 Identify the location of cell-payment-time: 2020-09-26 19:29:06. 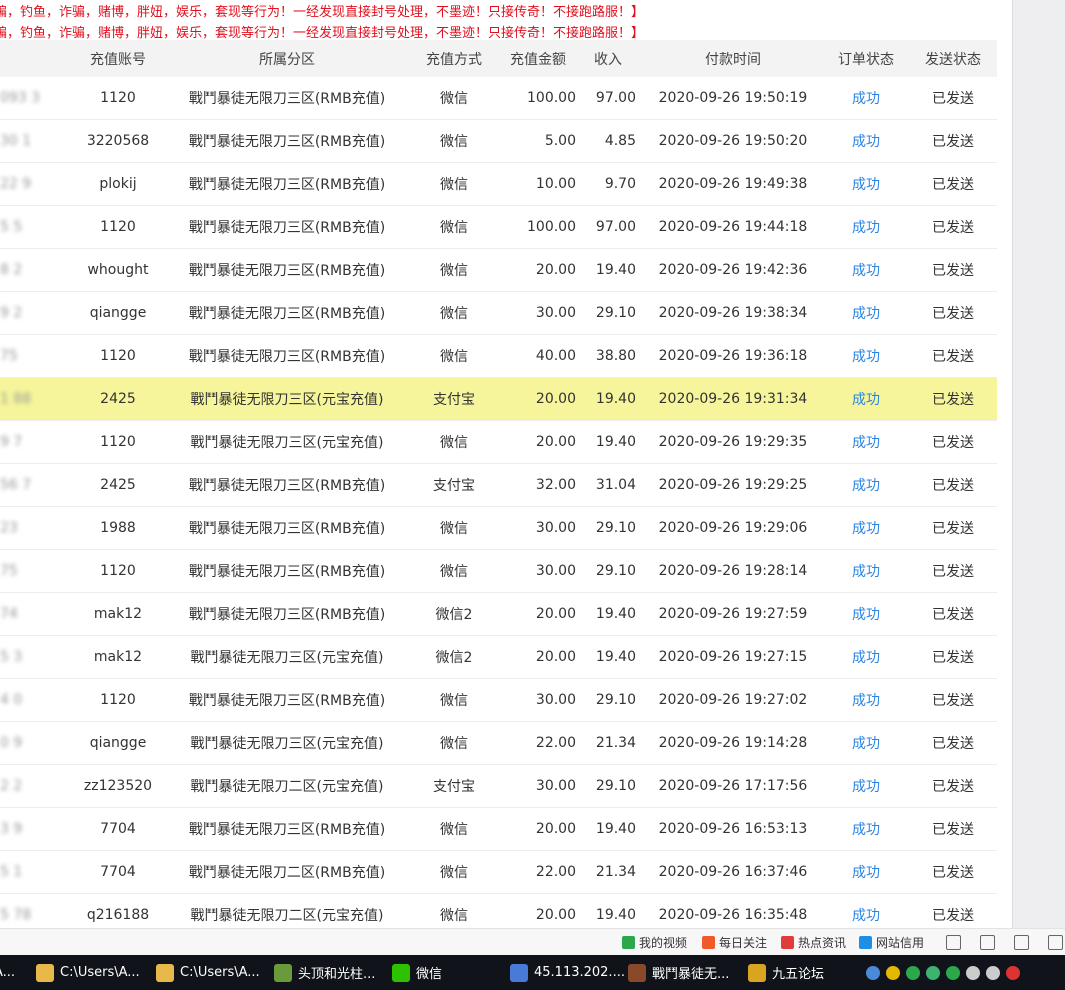
(733, 528).